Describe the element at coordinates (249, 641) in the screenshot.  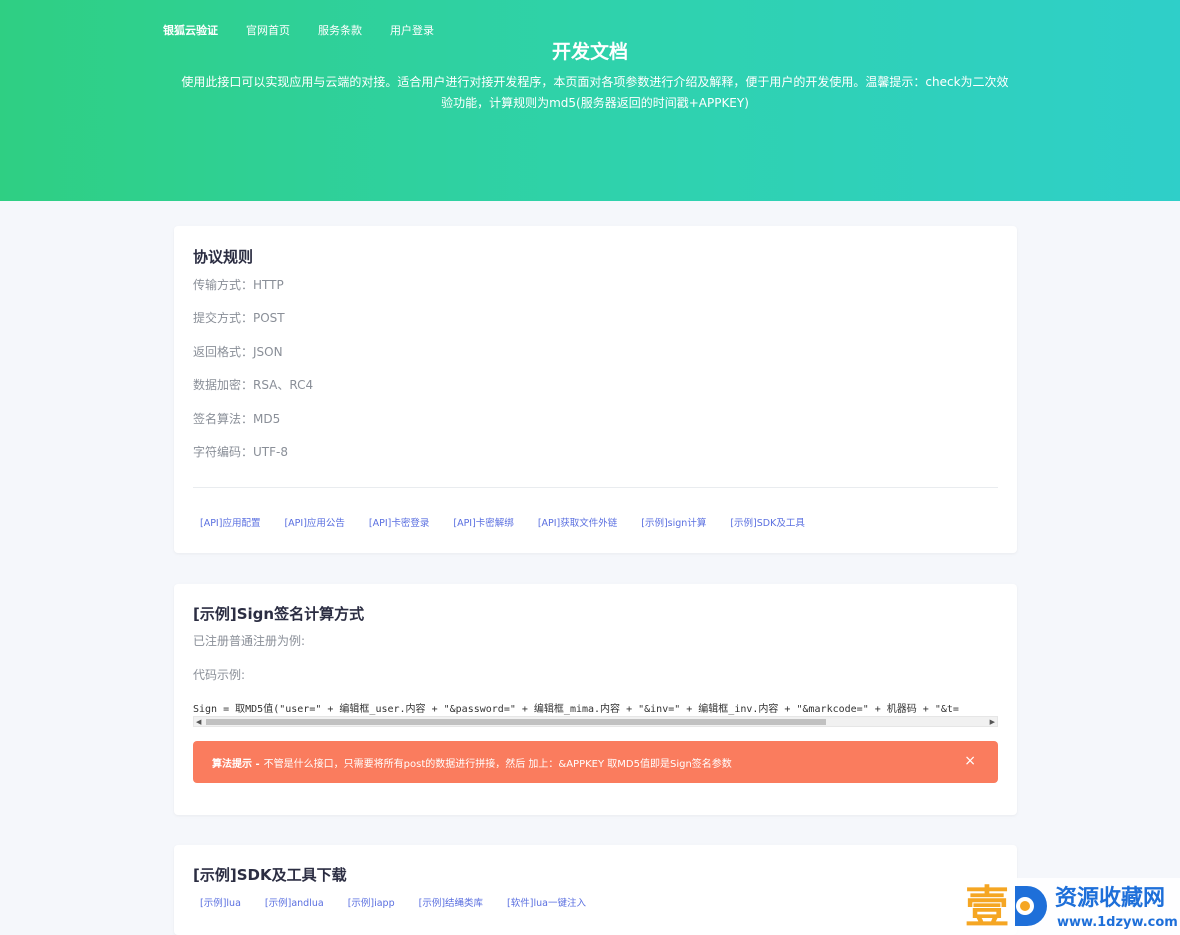
I see `sign-subtitle: 已注册普通注册为例:` at that location.